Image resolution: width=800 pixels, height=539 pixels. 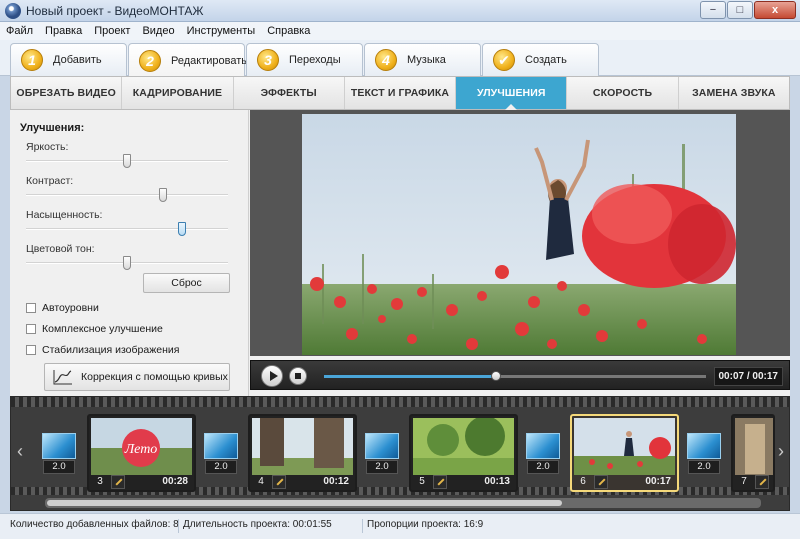 What do you see at coordinates (298, 376) in the screenshot?
I see `stop-icon` at bounding box center [298, 376].